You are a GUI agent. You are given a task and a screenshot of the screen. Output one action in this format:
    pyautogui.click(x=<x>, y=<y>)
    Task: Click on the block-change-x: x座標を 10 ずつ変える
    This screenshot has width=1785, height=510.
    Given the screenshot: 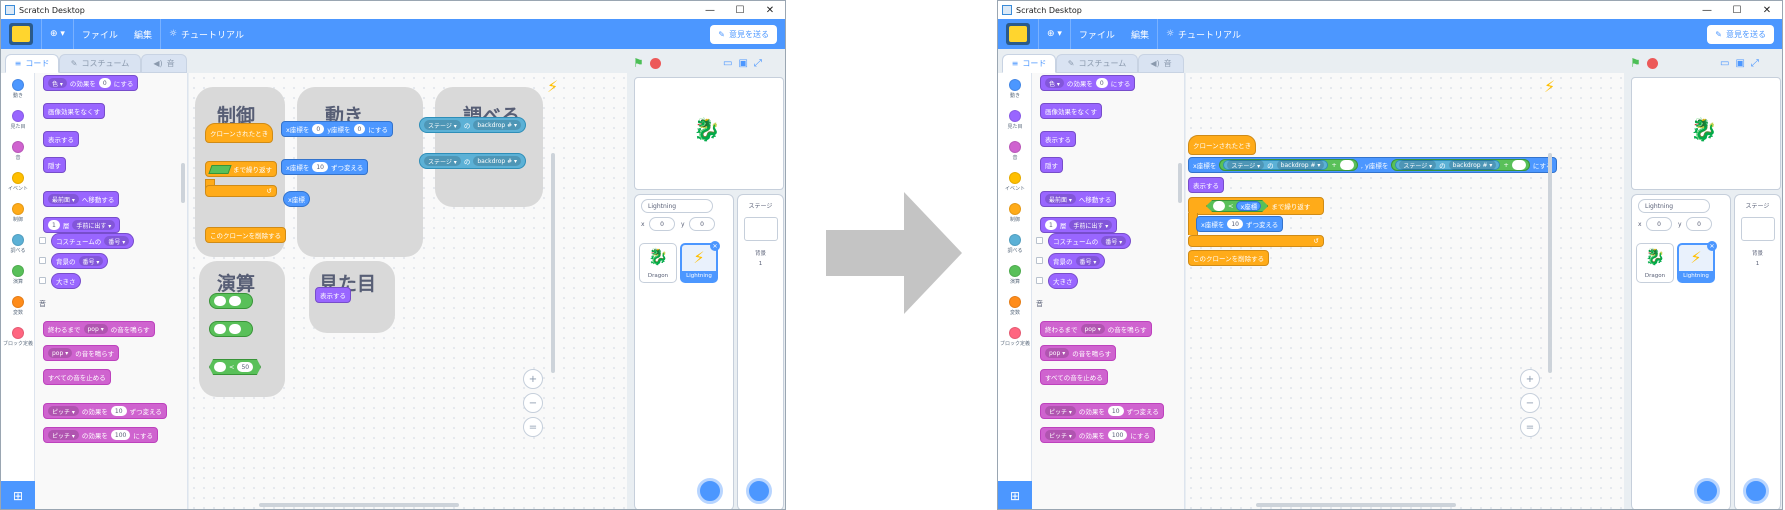 What is the action you would take?
    pyautogui.click(x=1240, y=224)
    